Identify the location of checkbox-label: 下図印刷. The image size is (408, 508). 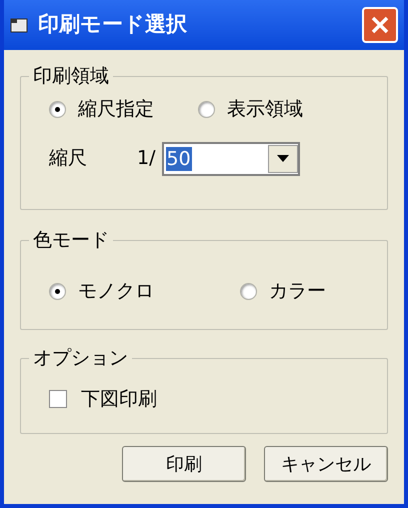
(119, 399).